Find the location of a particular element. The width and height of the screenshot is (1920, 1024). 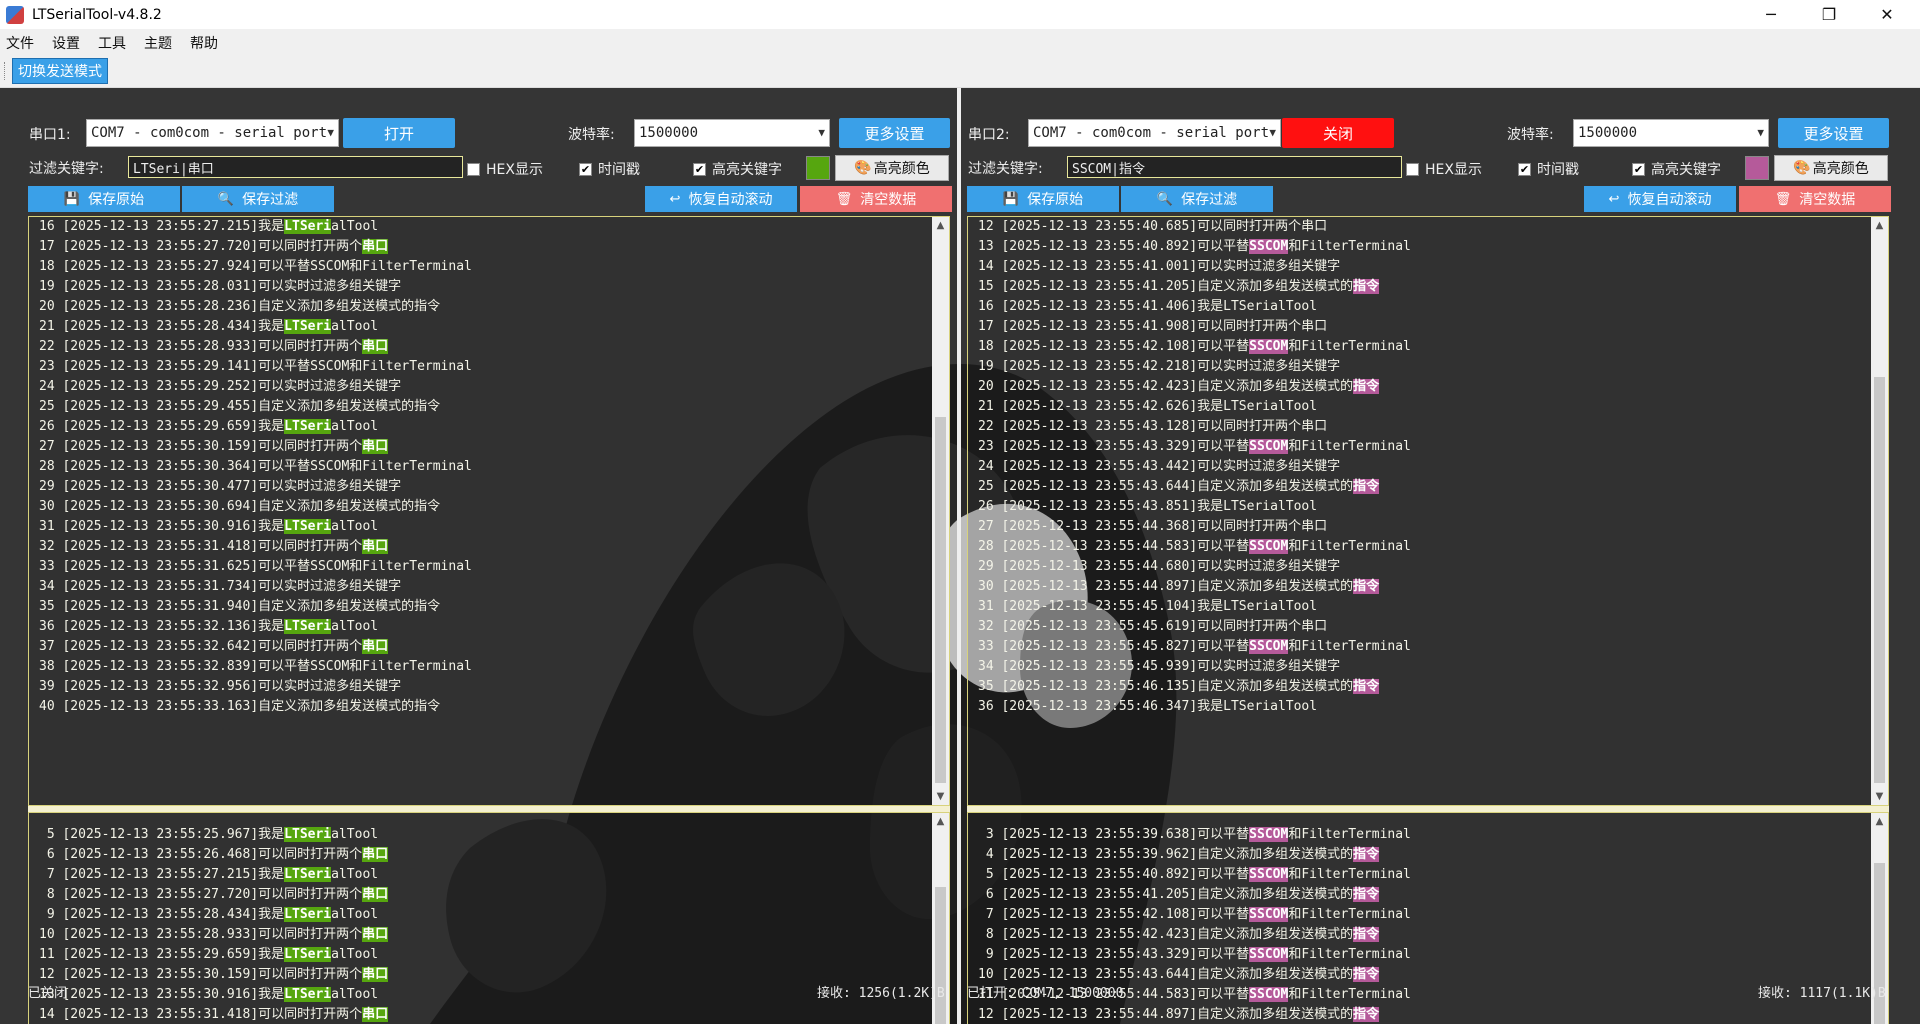

toolbar: 切换发送模式 is located at coordinates (960, 72).